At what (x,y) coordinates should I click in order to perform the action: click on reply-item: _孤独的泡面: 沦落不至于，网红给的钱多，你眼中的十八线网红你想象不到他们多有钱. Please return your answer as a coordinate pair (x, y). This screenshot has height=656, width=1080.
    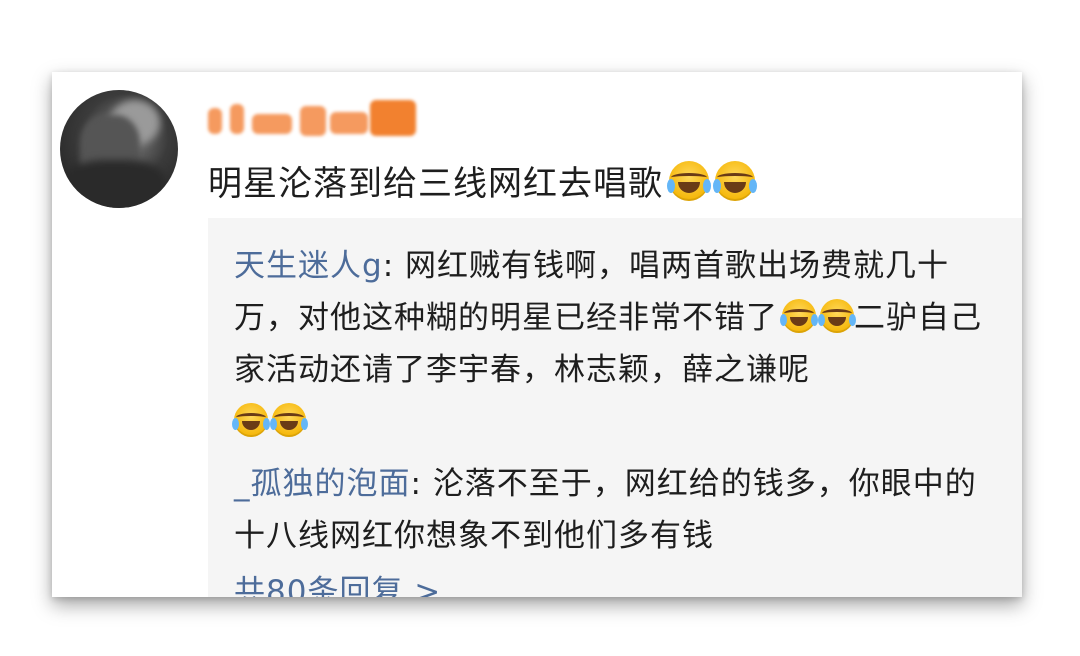
    Looking at the image, I should click on (616, 510).